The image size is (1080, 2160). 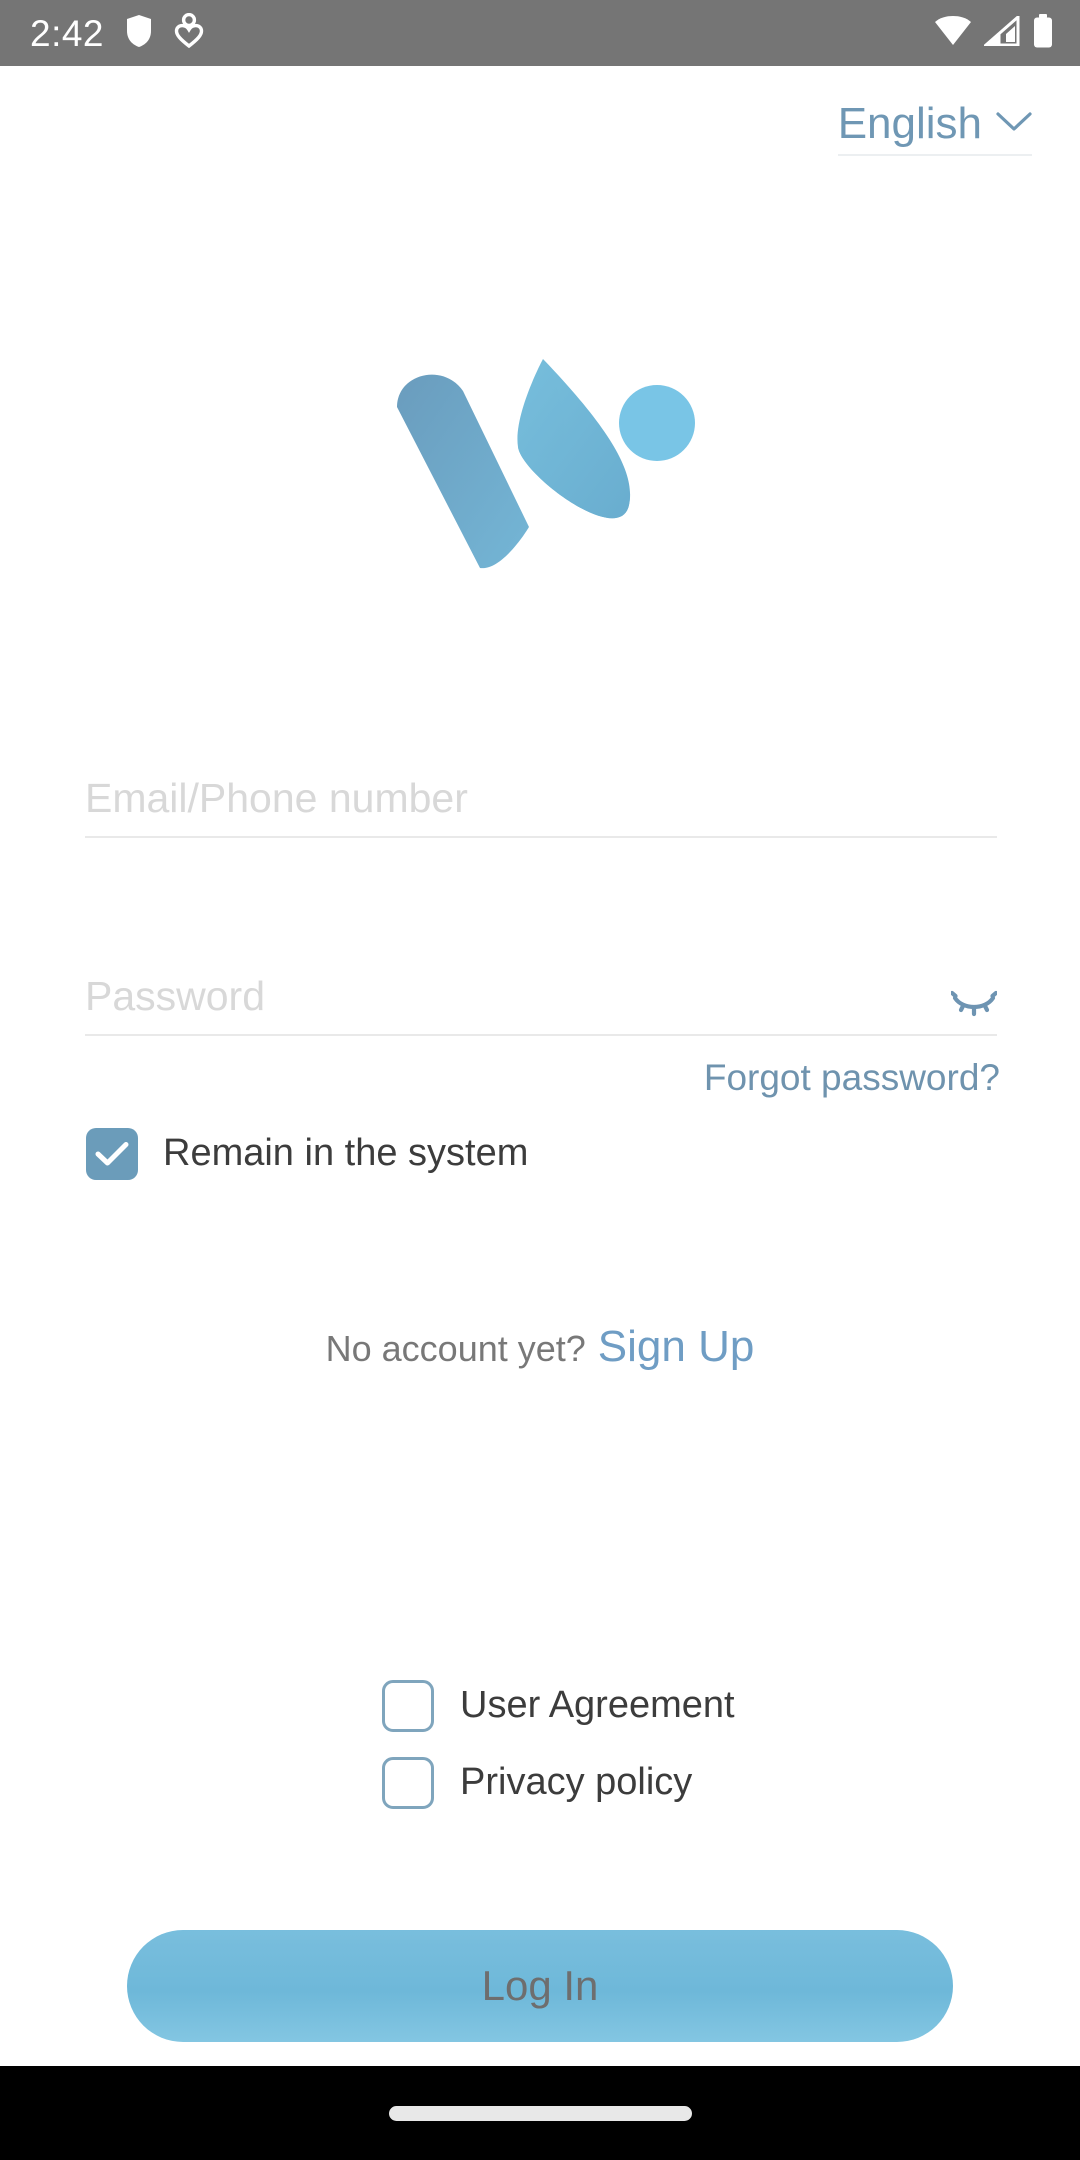 What do you see at coordinates (117, 33) in the screenshot?
I see `status-bar-left: 2:42` at bounding box center [117, 33].